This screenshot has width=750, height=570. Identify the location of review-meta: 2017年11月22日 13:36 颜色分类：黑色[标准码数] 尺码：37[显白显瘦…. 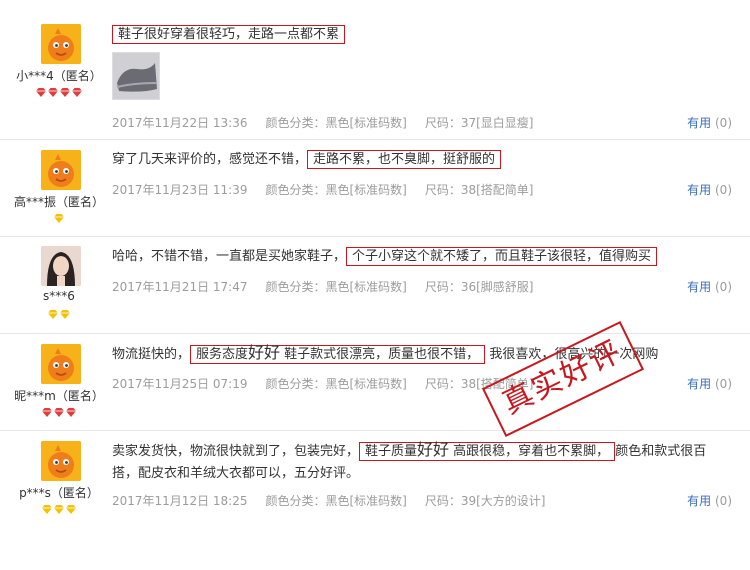
(332, 122).